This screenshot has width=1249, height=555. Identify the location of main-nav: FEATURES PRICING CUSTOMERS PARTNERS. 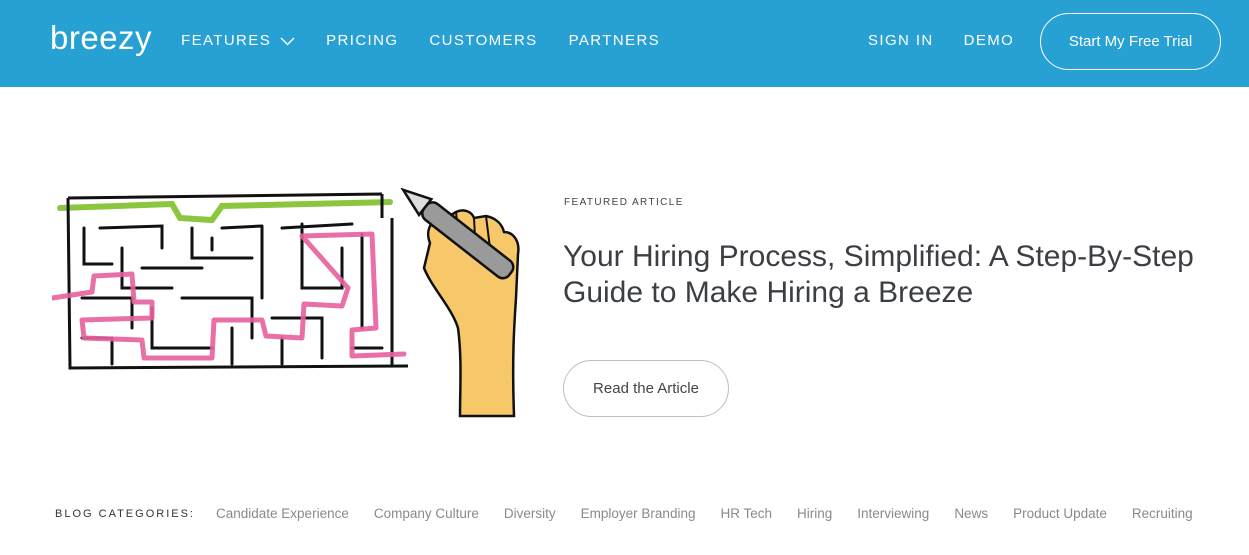
(436, 41).